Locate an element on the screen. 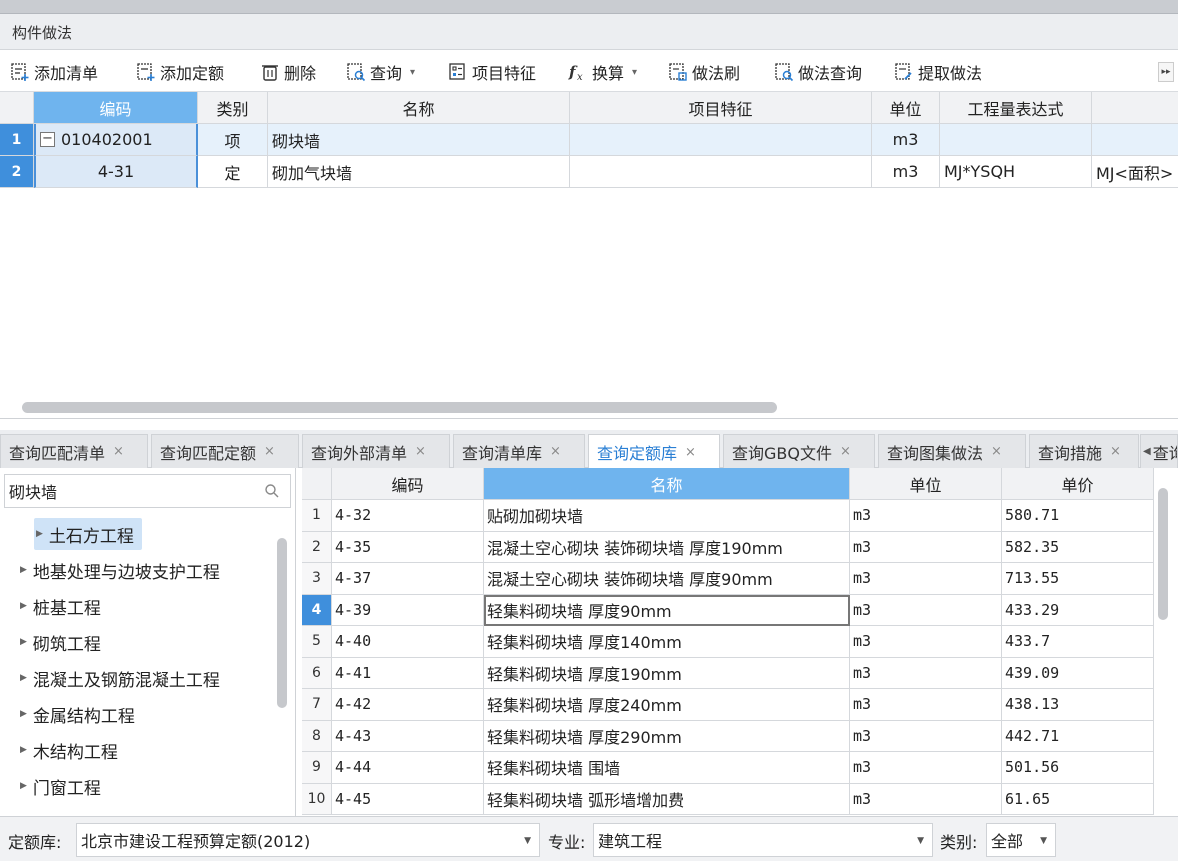 The height and width of the screenshot is (861, 1178). library-select: 北京市建设工程预算定额(2012) ▼ is located at coordinates (308, 840).